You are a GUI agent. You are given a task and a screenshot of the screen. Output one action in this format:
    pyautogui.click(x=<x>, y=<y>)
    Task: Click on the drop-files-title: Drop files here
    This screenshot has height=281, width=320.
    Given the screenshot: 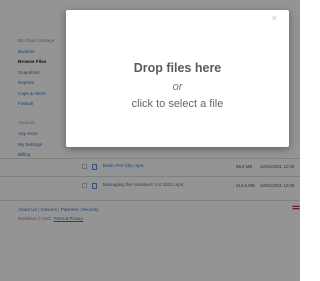 What is the action you would take?
    pyautogui.click(x=177, y=68)
    